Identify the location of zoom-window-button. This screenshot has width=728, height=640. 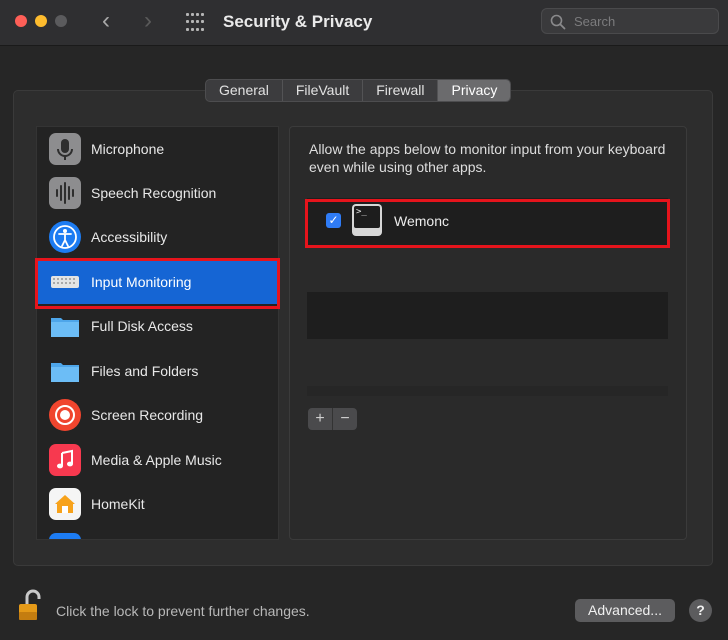
(61, 21).